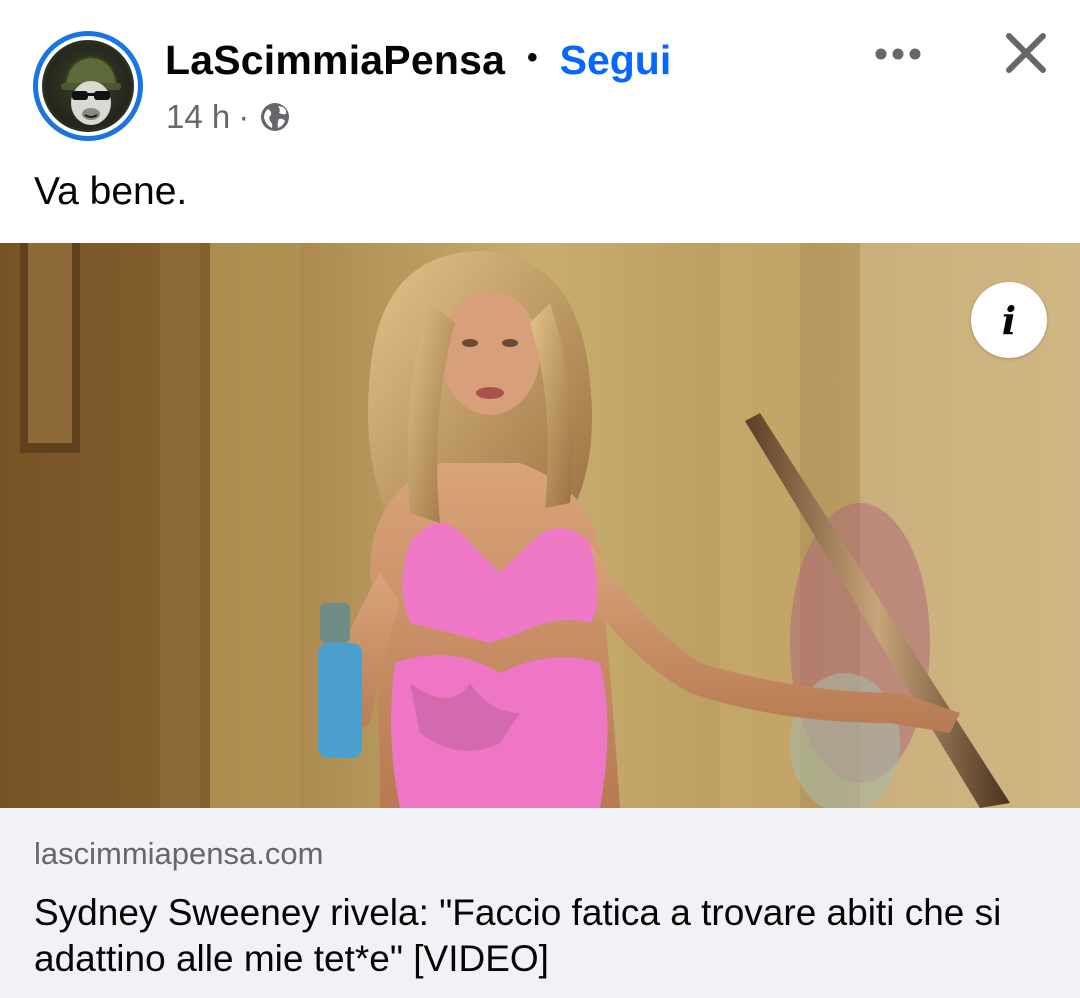 Image resolution: width=1080 pixels, height=998 pixels. I want to click on info-button: i, so click(1009, 320).